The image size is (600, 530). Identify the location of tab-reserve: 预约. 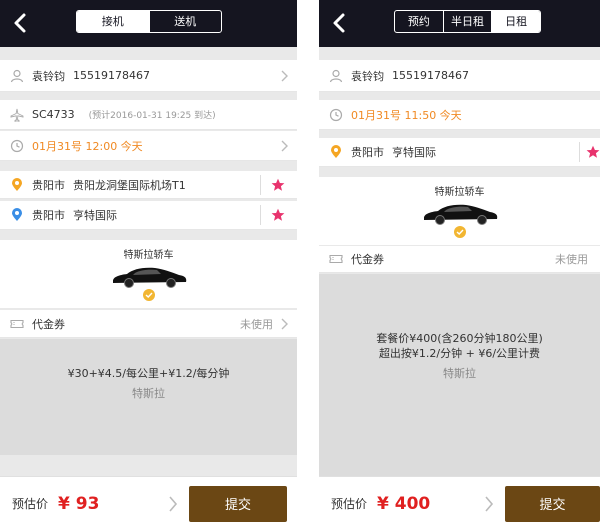
(419, 21).